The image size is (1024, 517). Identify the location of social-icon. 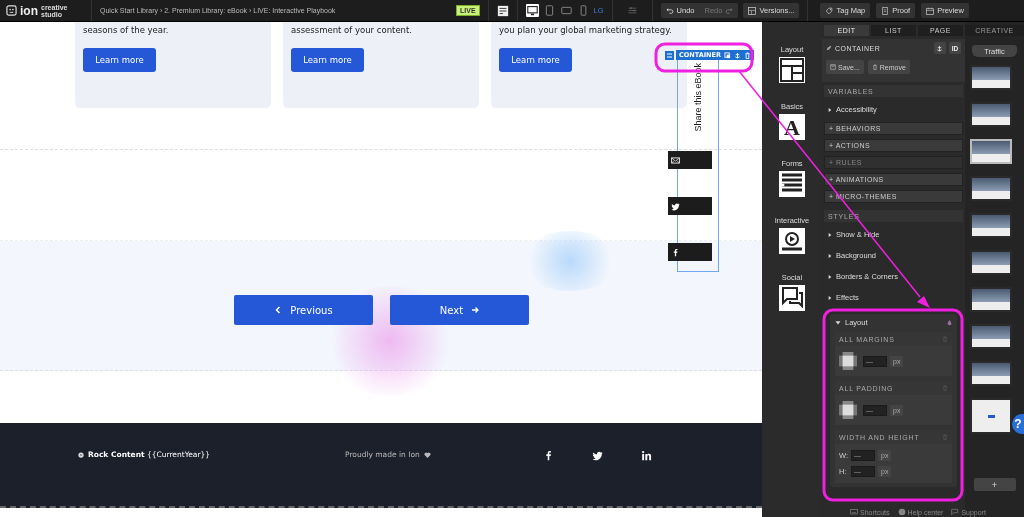
(792, 298).